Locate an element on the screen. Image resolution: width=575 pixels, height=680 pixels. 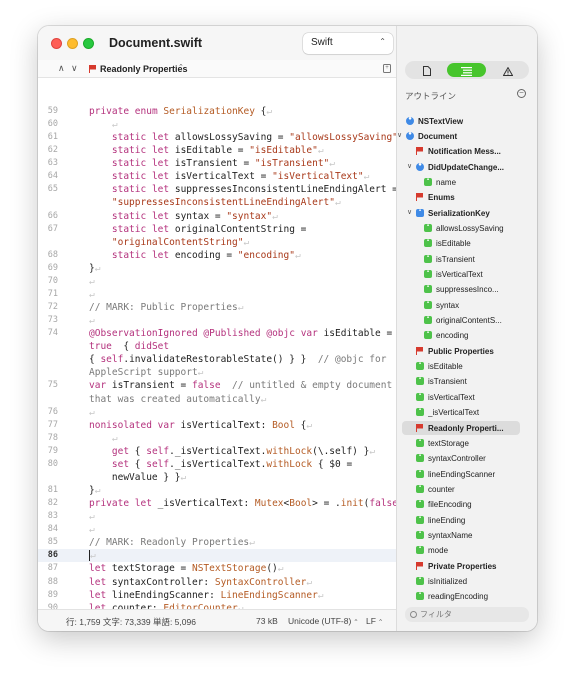
document-icon is located at coordinates (426, 71).